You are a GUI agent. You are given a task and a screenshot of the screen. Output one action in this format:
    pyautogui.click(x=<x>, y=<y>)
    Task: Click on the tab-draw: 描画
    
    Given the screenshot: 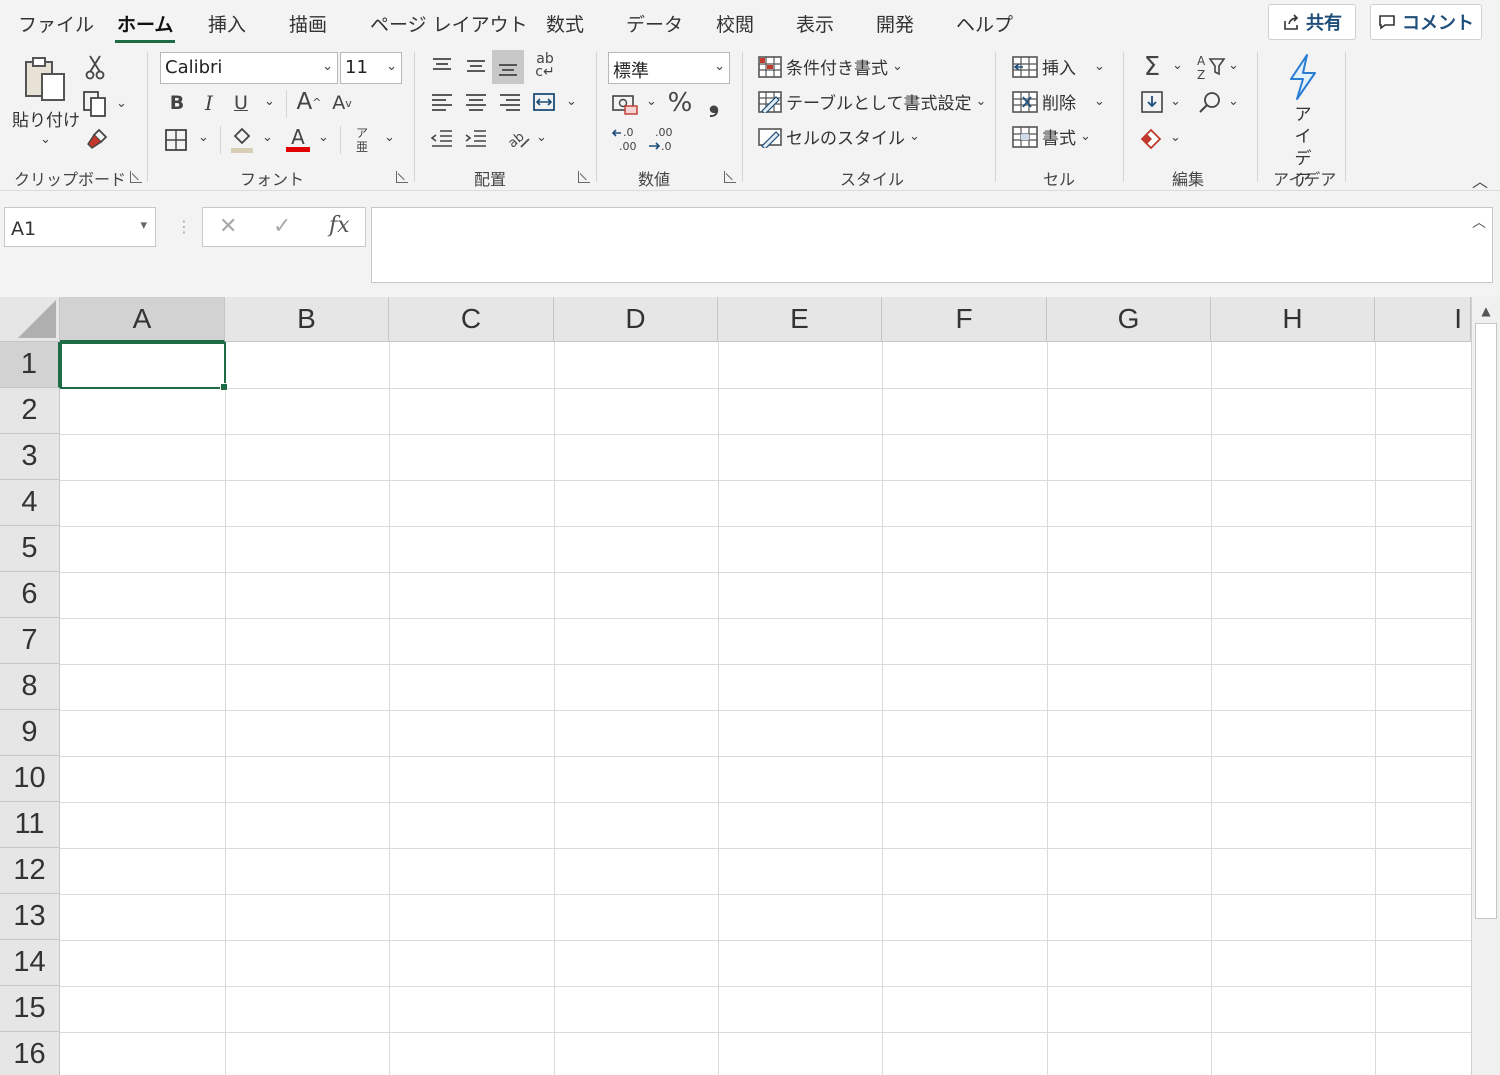 What is the action you would take?
    pyautogui.click(x=308, y=23)
    